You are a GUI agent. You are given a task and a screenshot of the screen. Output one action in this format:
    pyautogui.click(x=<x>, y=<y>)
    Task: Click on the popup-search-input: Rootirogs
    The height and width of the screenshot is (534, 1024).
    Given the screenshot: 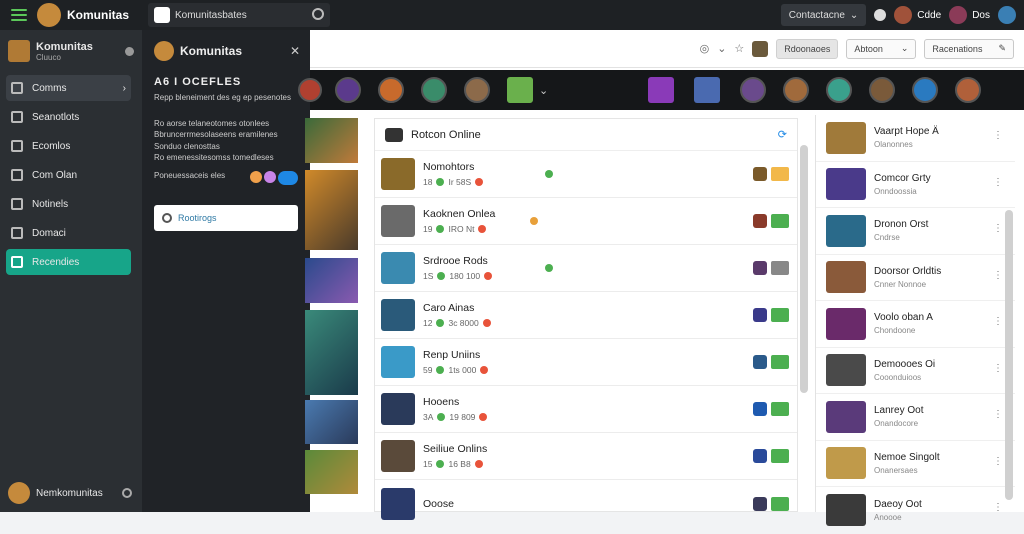 What is the action you would take?
    pyautogui.click(x=226, y=218)
    